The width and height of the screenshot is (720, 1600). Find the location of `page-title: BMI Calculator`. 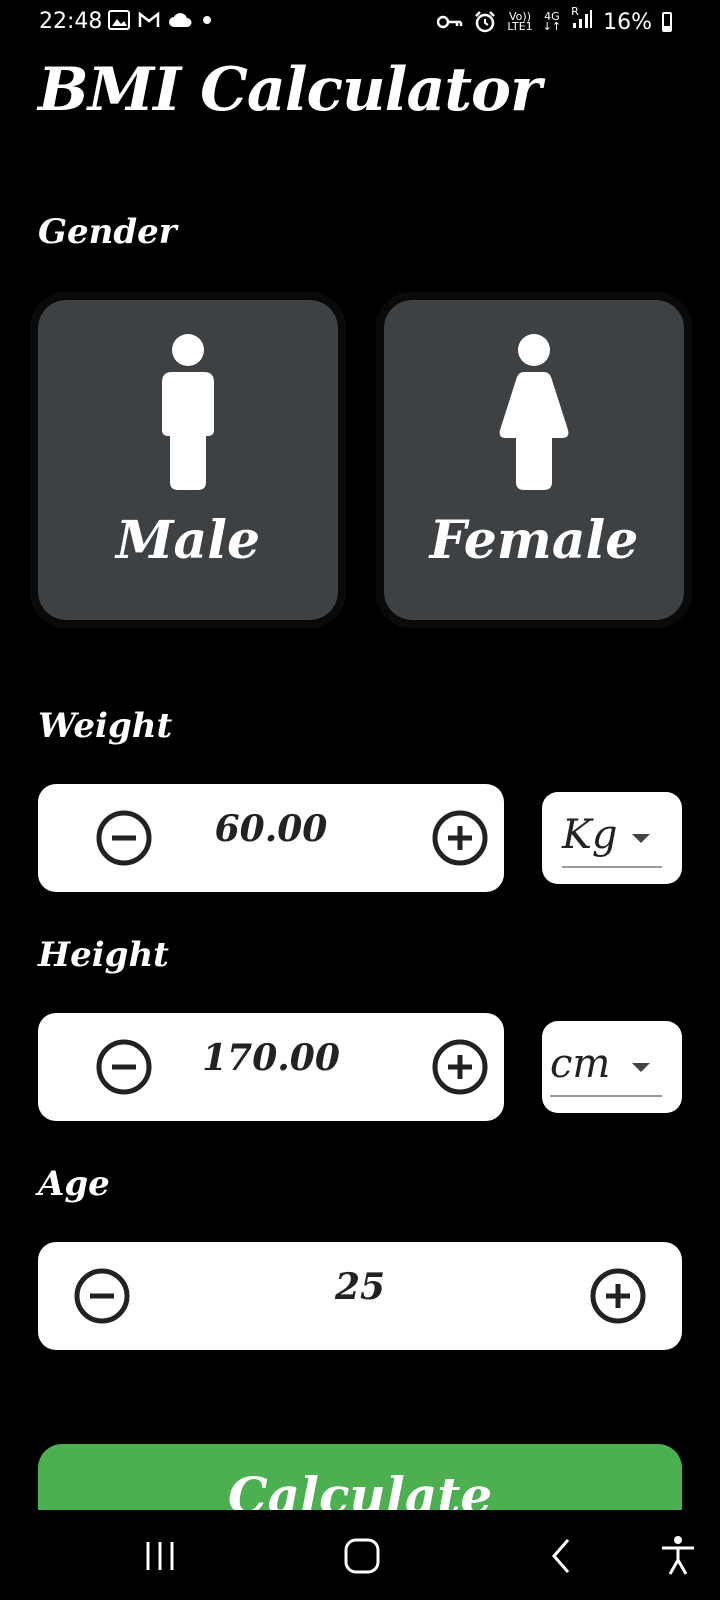

page-title: BMI Calculator is located at coordinates (290, 90).